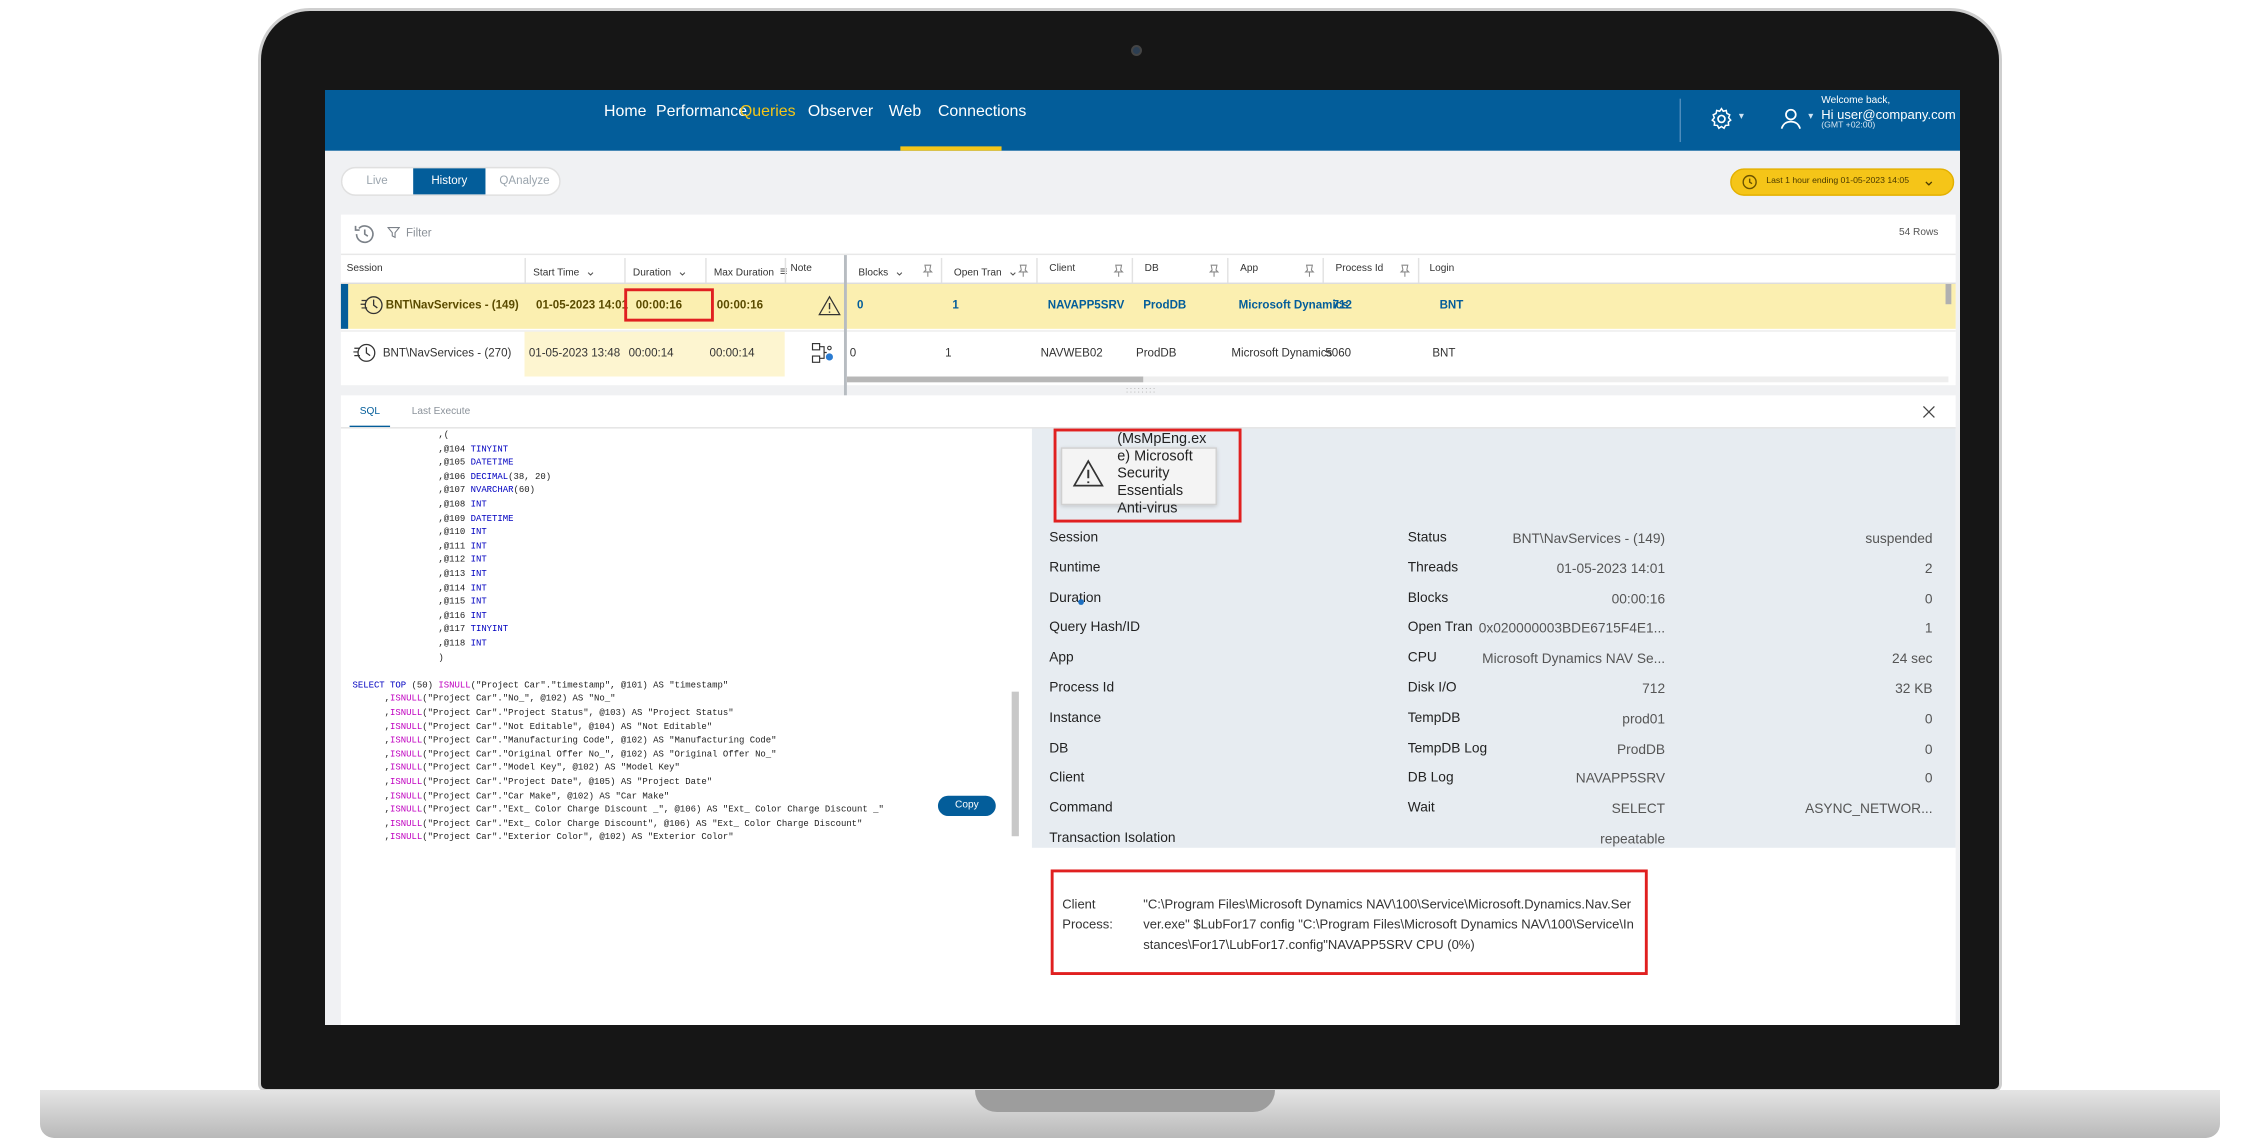 Image resolution: width=2253 pixels, height=1143 pixels. What do you see at coordinates (1421, 808) in the screenshot?
I see `detail-key: Wait` at bounding box center [1421, 808].